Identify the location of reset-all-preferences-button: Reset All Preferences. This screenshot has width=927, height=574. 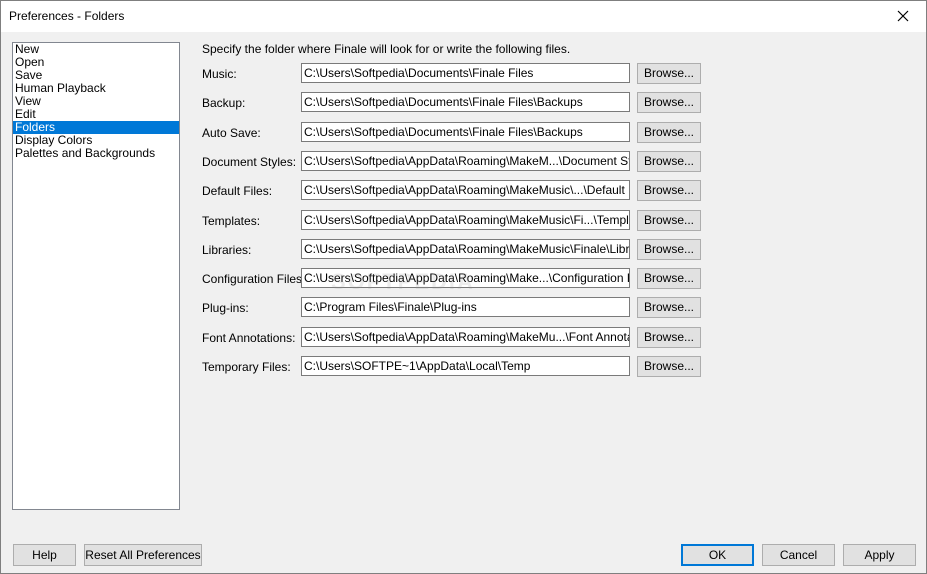
(143, 555).